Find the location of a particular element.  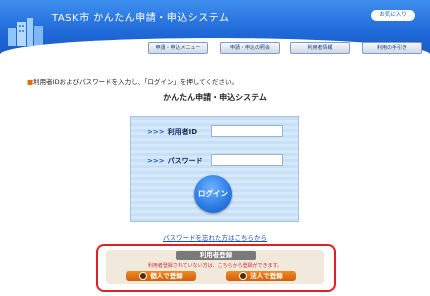

registration-description: 利用者登録されていない方は、こちらから登録ができます。 is located at coordinates (215, 266).